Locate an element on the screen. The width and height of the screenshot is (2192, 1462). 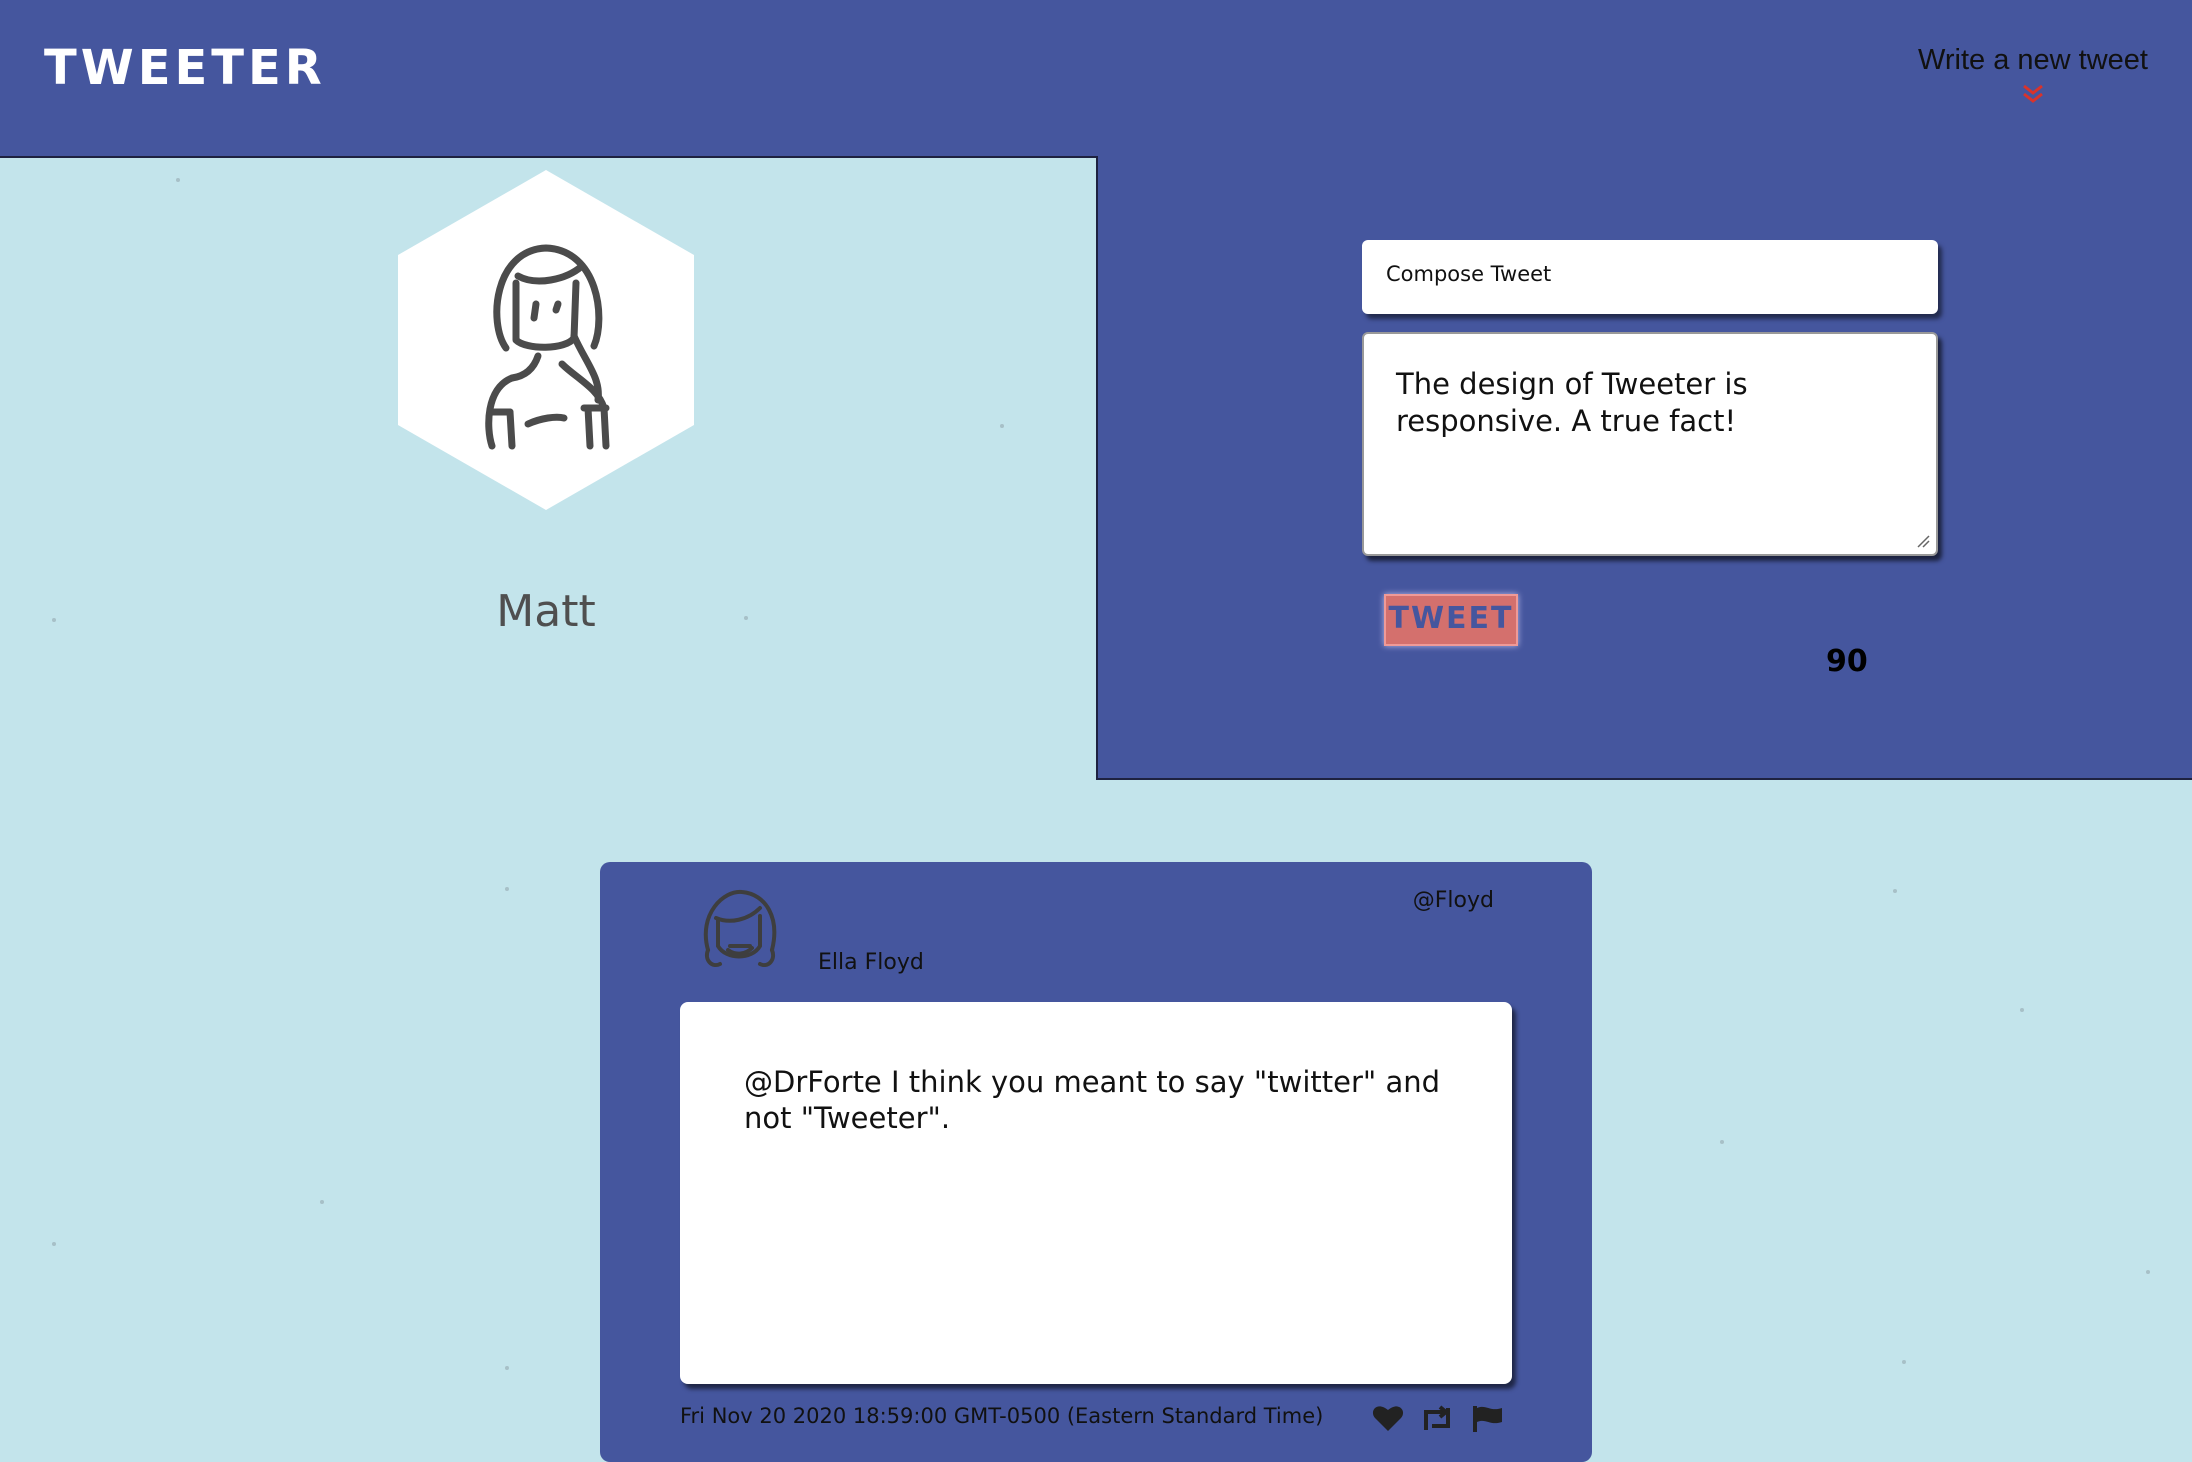
tweet-submit-button: TWEET is located at coordinates (1451, 620).